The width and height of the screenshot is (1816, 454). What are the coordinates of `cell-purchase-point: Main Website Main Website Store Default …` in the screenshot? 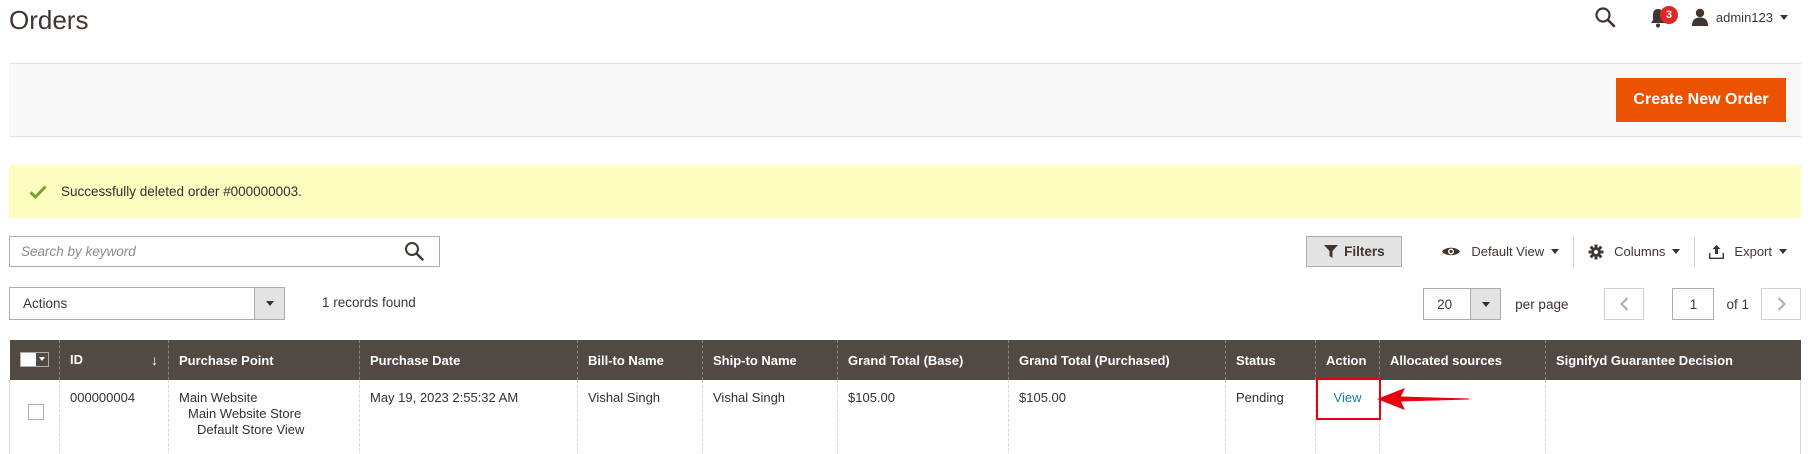 It's located at (264, 417).